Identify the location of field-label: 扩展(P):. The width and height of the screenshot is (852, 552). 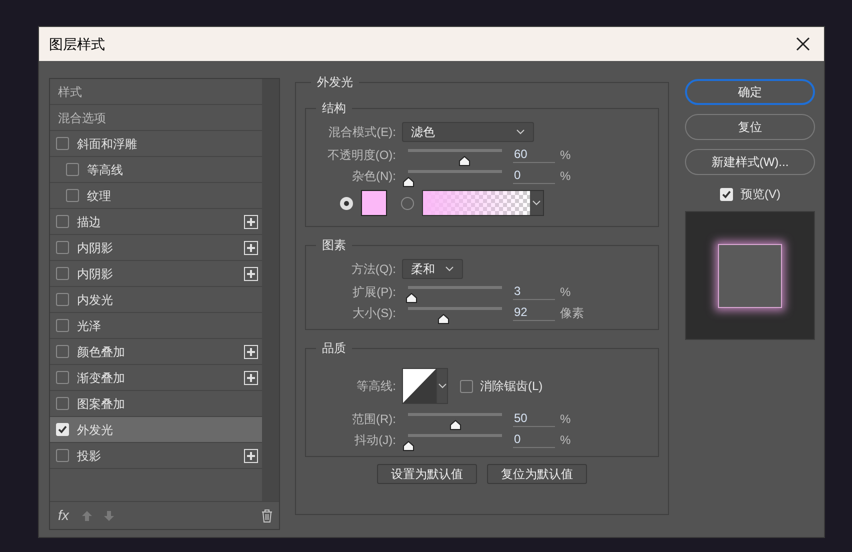
(374, 292).